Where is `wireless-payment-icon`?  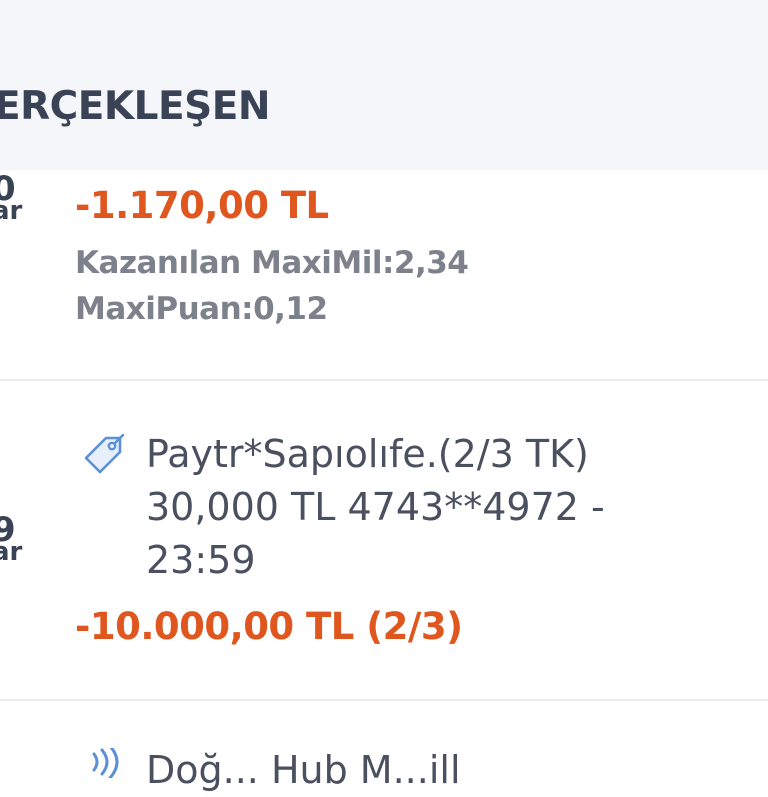
wireless-payment-icon is located at coordinates (105, 763).